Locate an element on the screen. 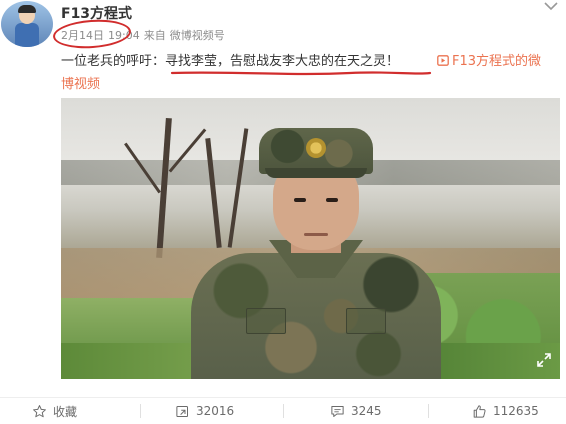 Image resolution: width=566 pixels, height=424 pixels. avatar-hair is located at coordinates (27, 9).